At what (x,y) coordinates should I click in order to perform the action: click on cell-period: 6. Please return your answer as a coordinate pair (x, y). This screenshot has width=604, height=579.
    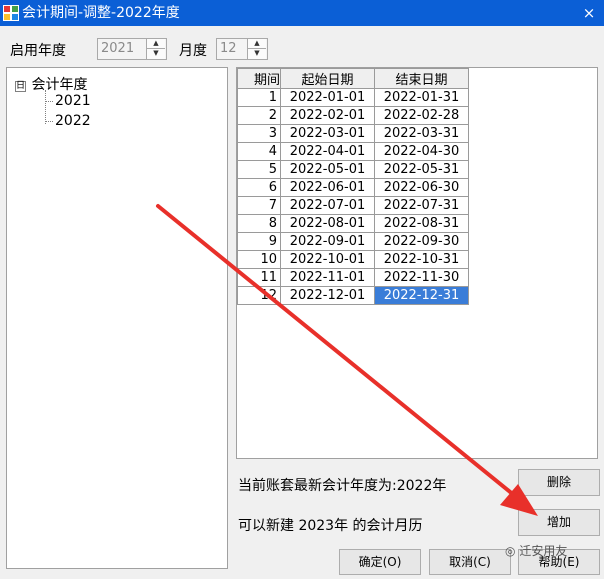
    Looking at the image, I should click on (259, 187).